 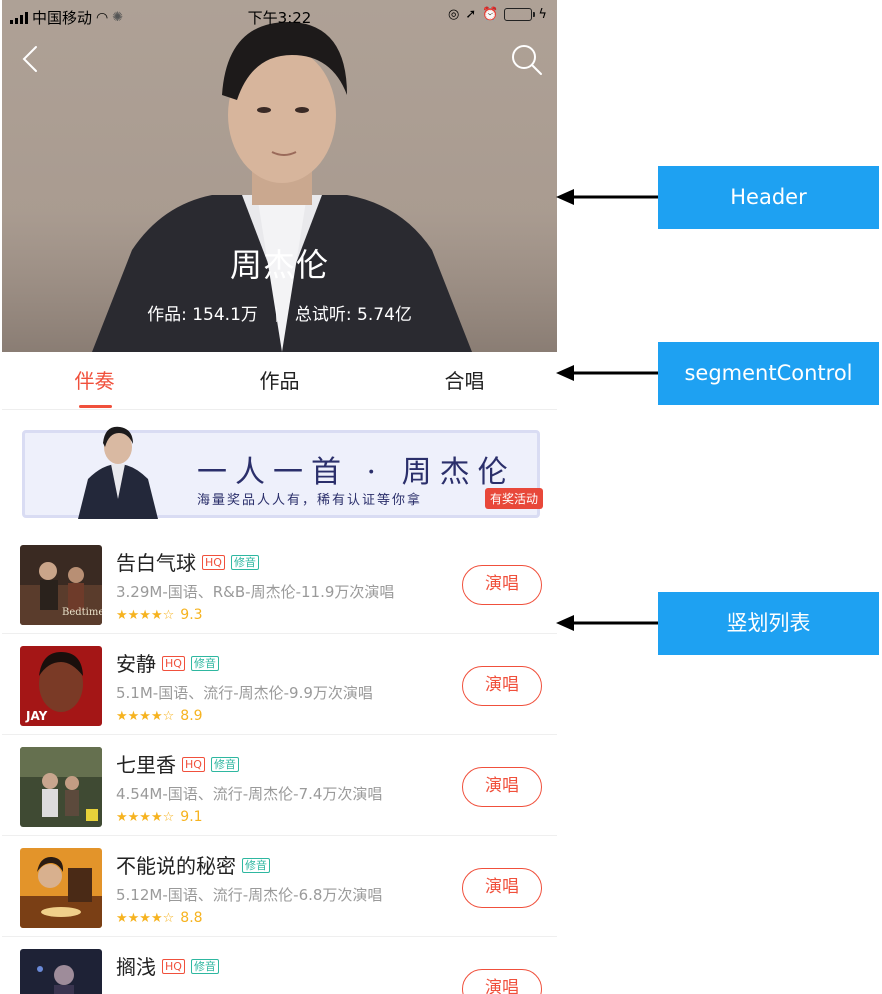 I want to click on song-title: 告白气球 HQ 修音, so click(x=187, y=561).